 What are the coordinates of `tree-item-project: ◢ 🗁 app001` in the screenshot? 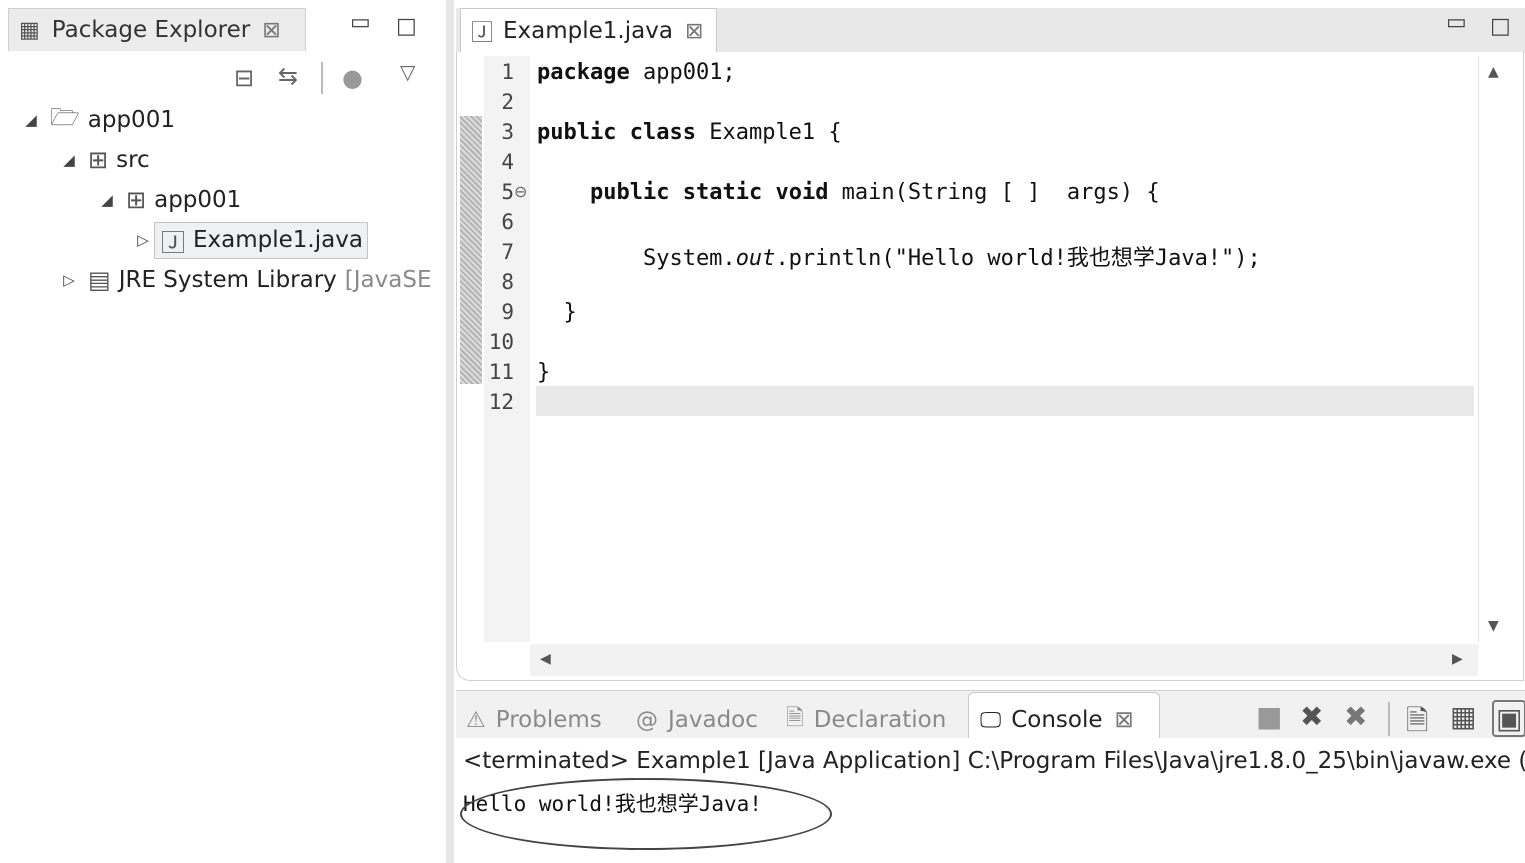 It's located at (97, 120).